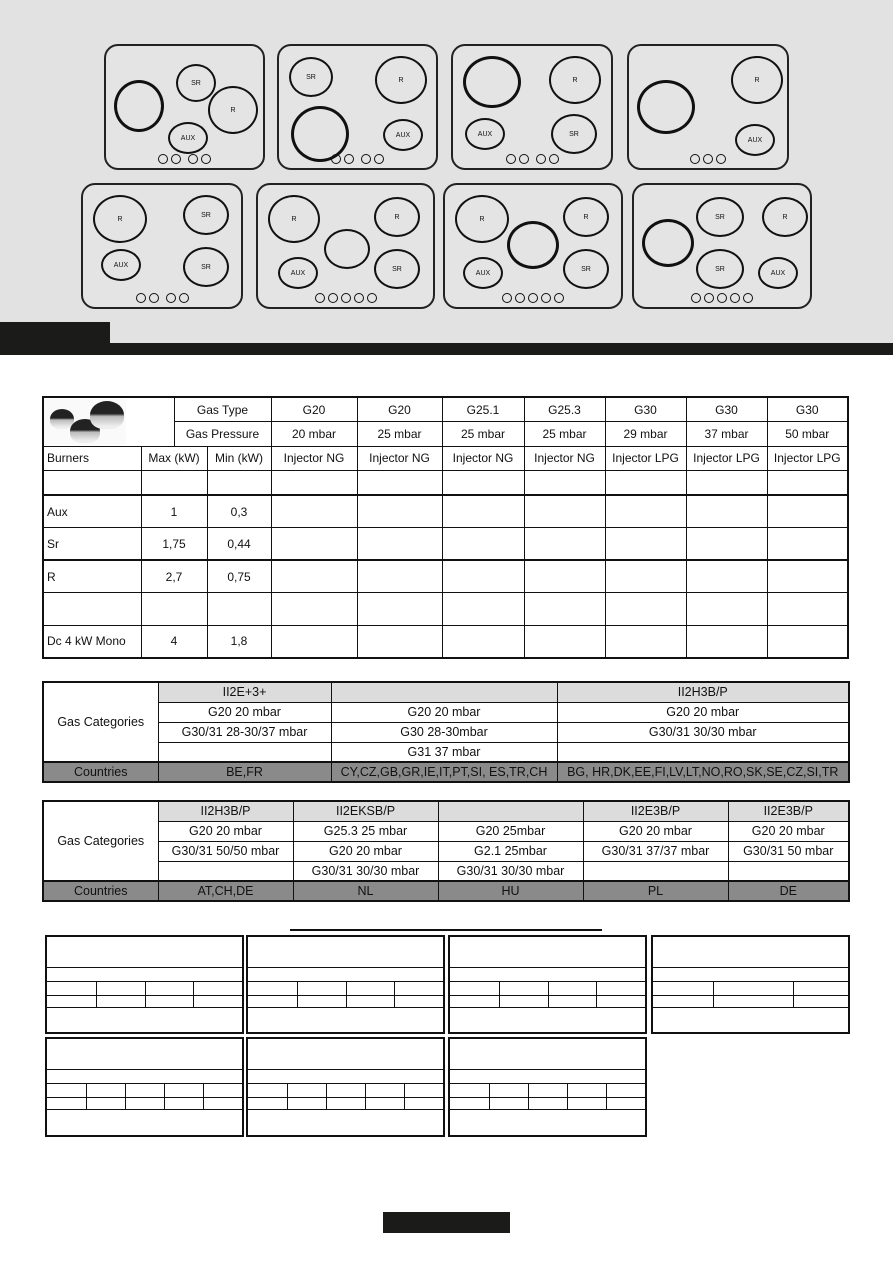 This screenshot has height=1263, width=893. What do you see at coordinates (108, 421) in the screenshot?
I see `burner-image-cell` at bounding box center [108, 421].